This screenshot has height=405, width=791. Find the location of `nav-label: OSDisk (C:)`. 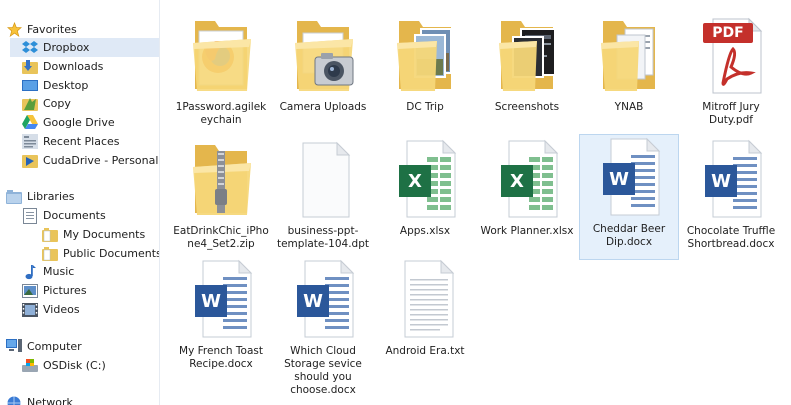

nav-label: OSDisk (C:) is located at coordinates (74, 365).